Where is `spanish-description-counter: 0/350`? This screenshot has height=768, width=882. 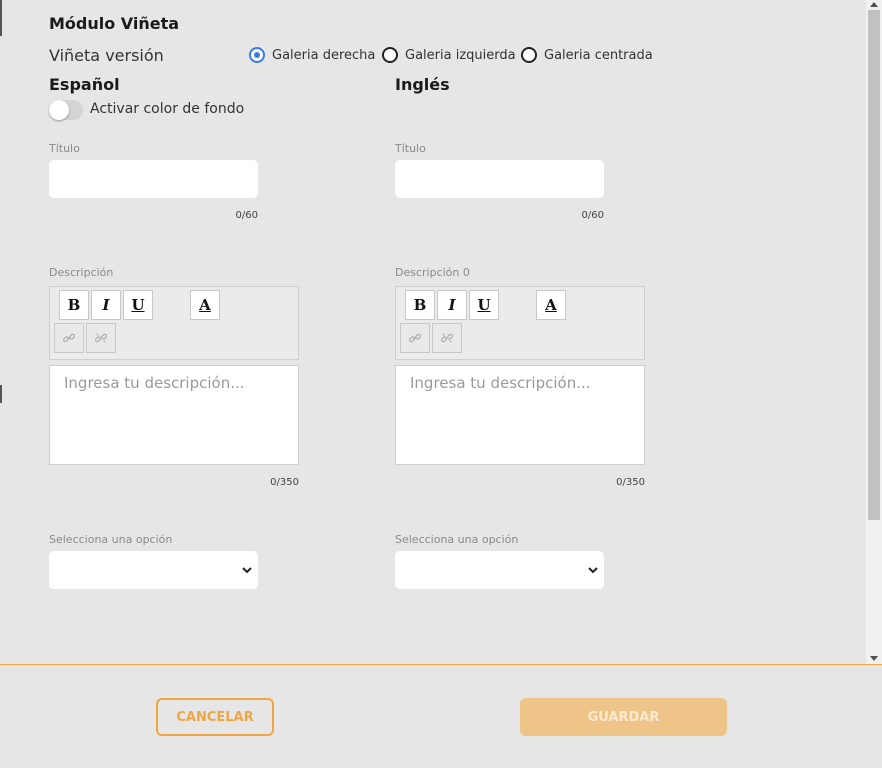 spanish-description-counter: 0/350 is located at coordinates (284, 482).